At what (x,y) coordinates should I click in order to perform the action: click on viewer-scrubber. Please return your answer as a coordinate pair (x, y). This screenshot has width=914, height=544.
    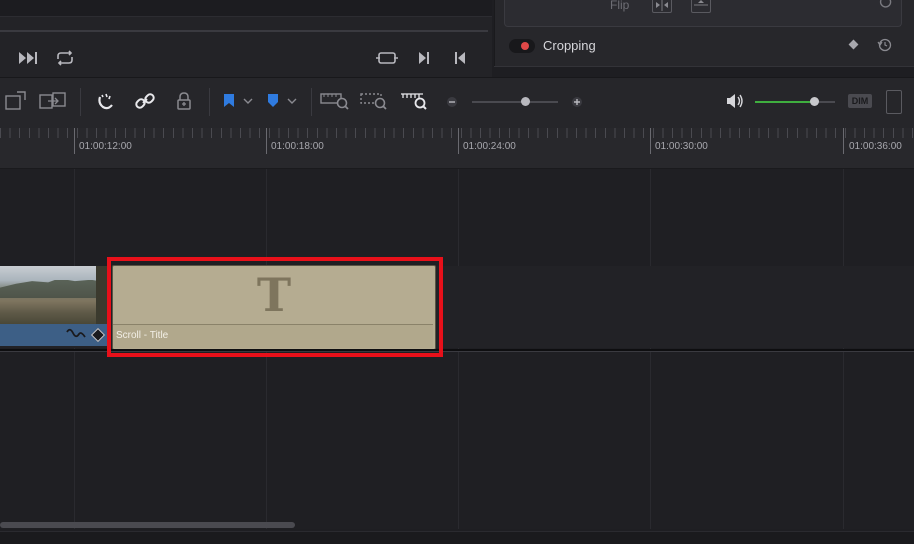
    Looking at the image, I should click on (244, 31).